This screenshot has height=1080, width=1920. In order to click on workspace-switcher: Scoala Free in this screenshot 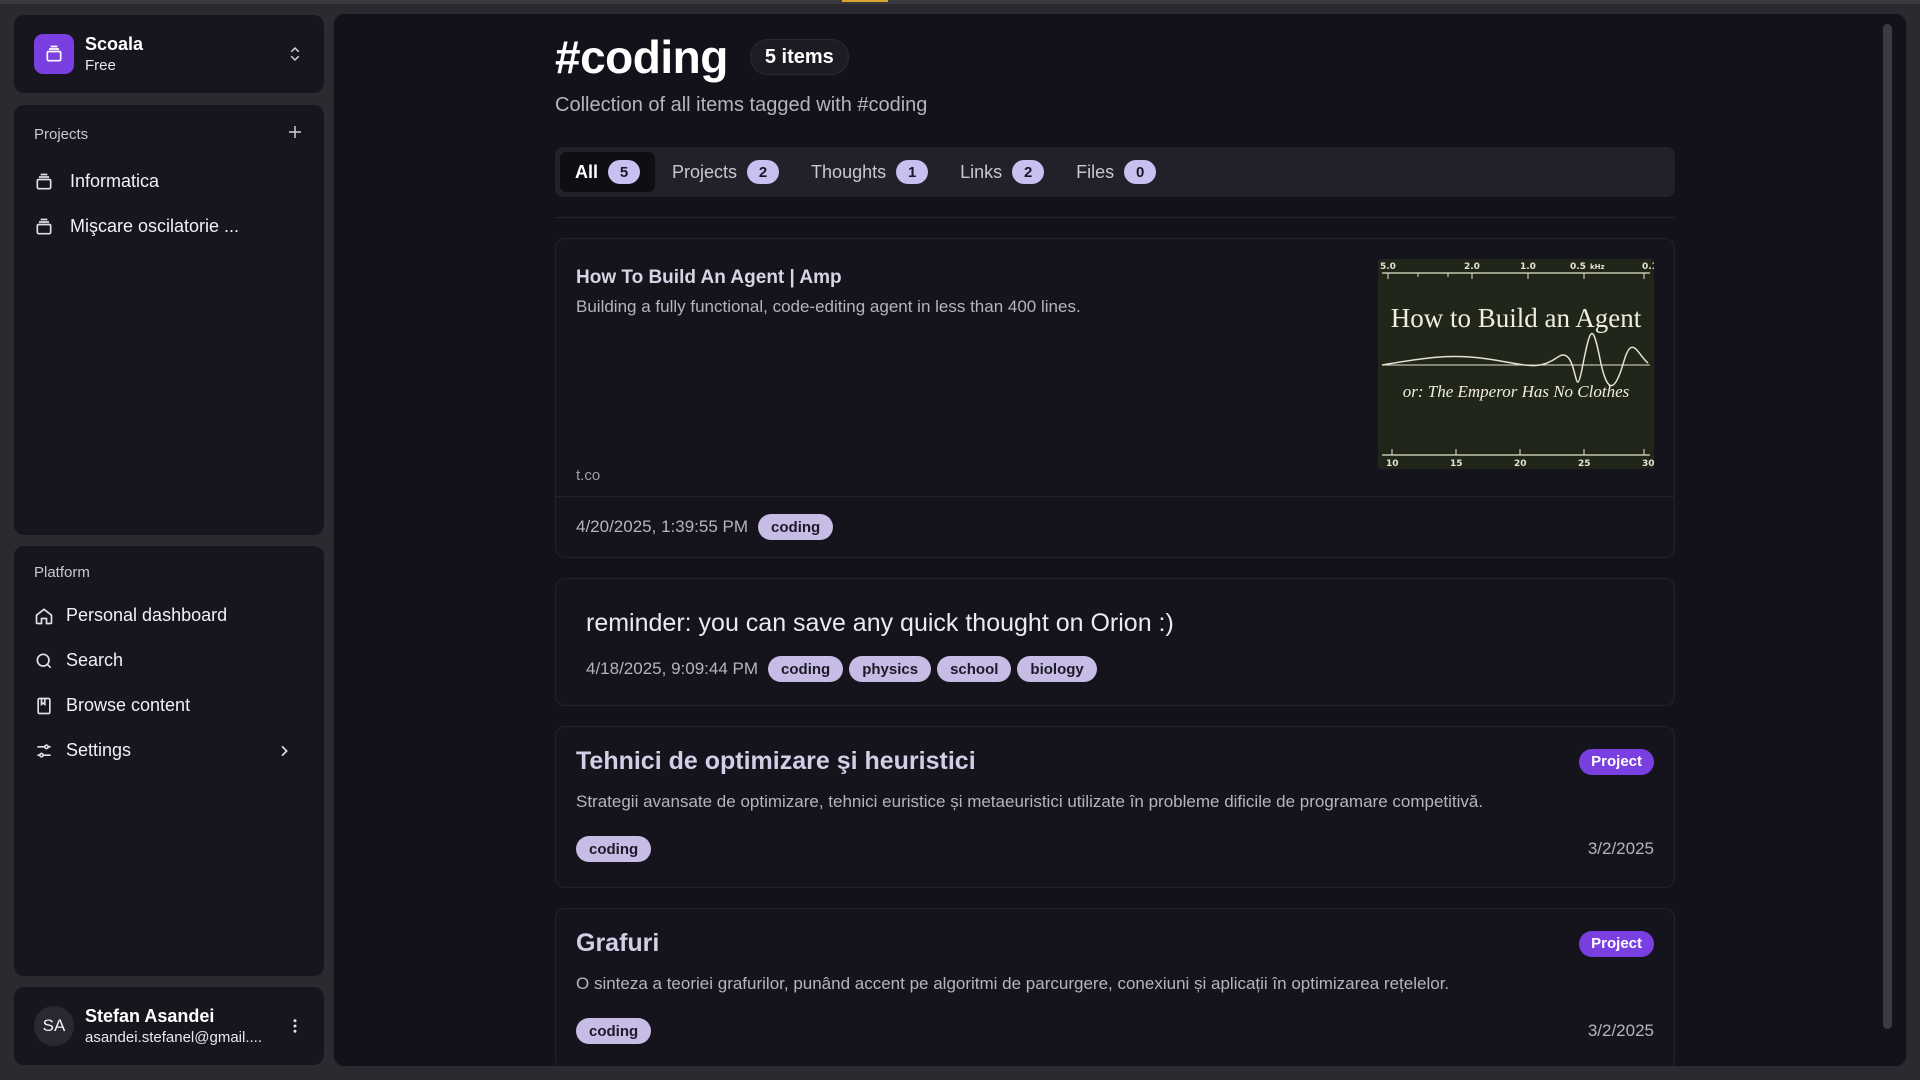, I will do `click(169, 54)`.